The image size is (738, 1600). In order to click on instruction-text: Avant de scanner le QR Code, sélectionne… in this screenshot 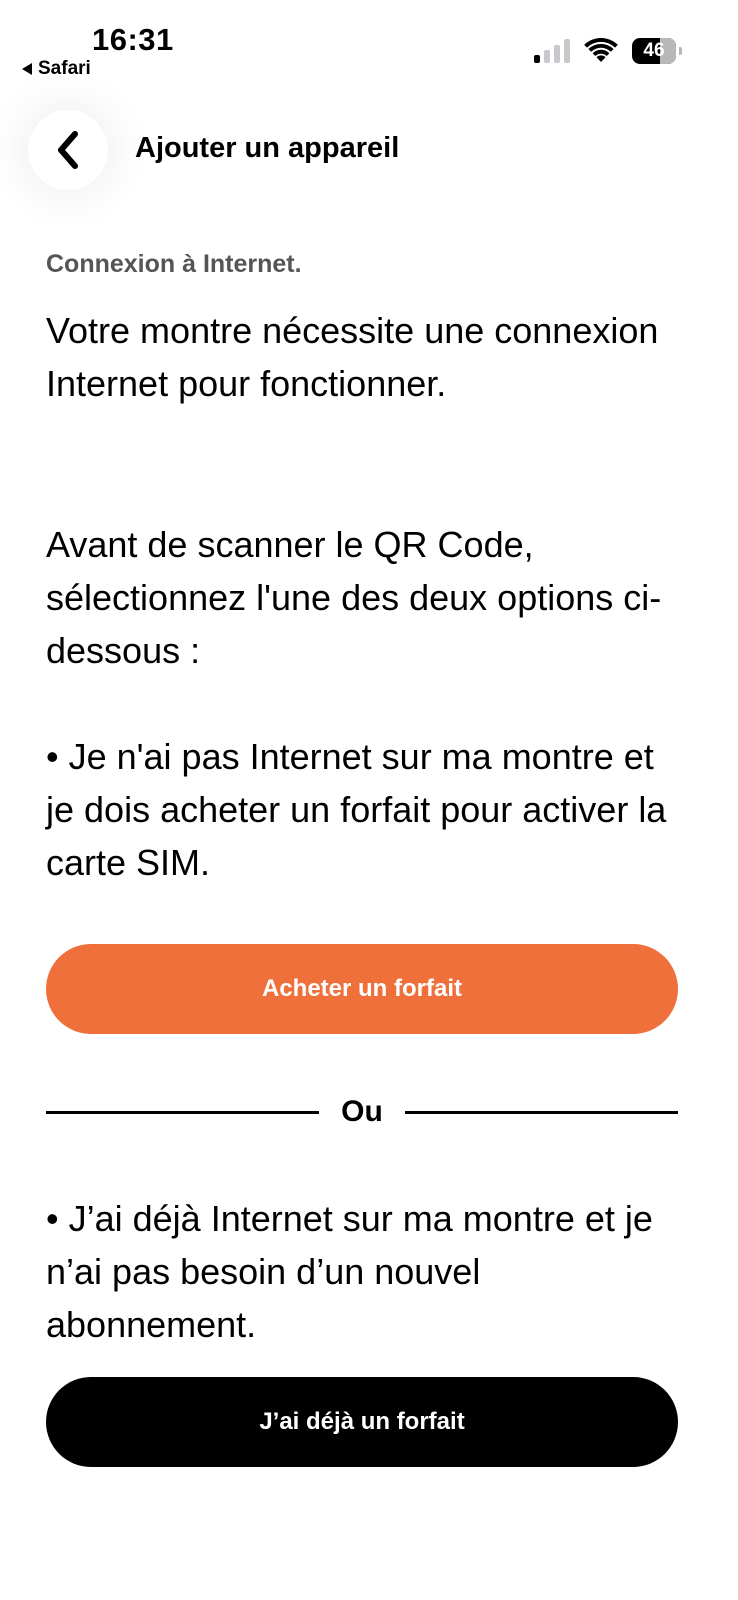, I will do `click(354, 597)`.